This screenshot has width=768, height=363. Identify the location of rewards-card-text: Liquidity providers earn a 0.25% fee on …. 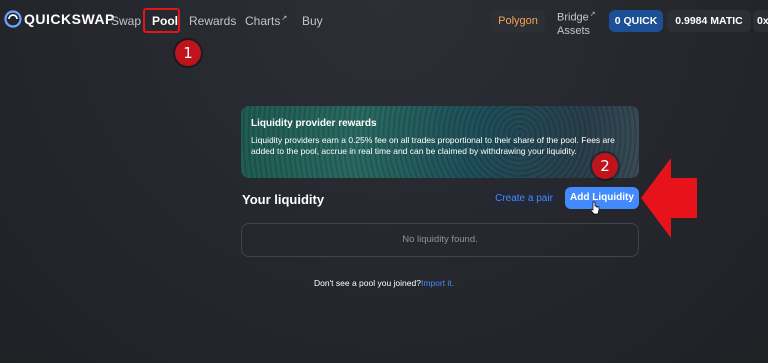
(433, 145).